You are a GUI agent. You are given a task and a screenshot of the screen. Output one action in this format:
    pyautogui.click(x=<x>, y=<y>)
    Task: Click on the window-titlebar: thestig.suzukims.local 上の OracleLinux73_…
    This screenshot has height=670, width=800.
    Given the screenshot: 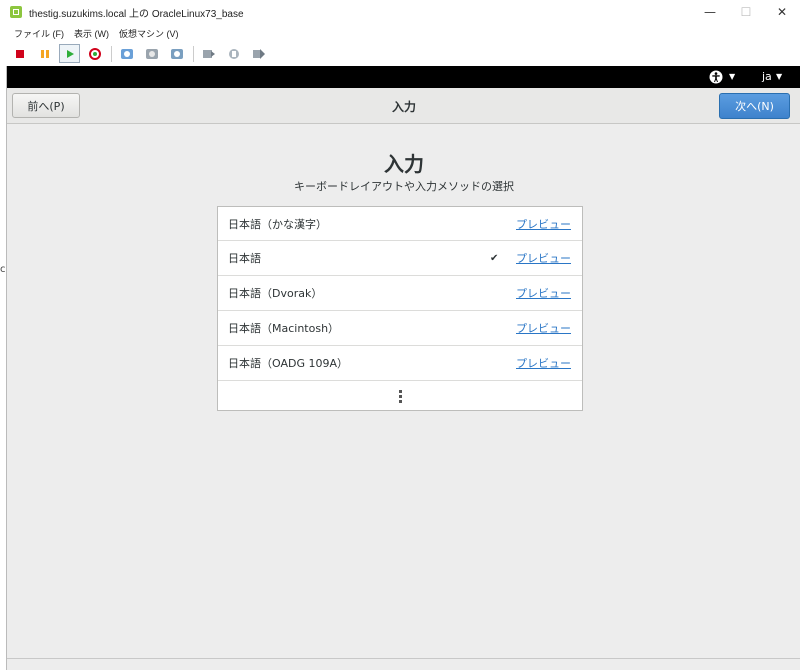 What is the action you would take?
    pyautogui.click(x=400, y=12)
    